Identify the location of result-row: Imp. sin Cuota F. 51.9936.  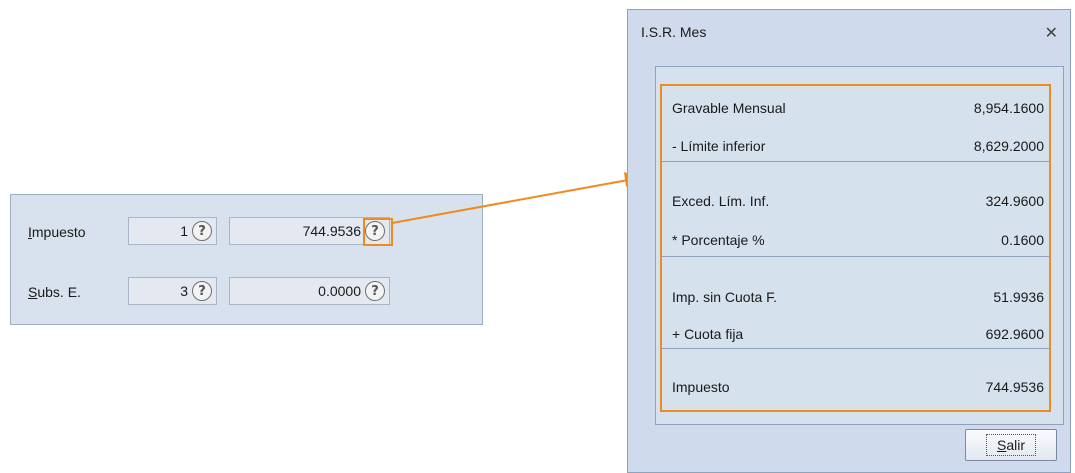
(855, 297).